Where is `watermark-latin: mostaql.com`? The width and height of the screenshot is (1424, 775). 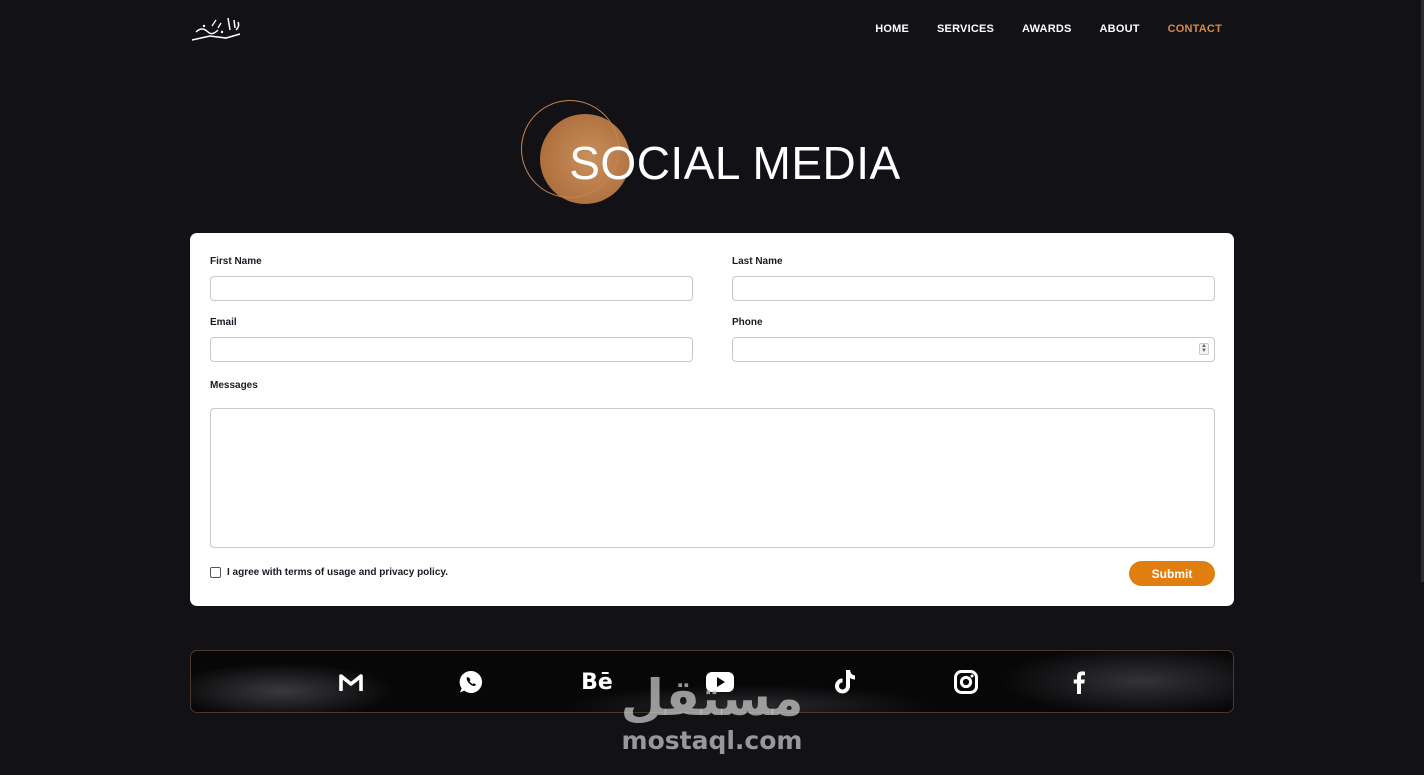
watermark-latin: mostaql.com is located at coordinates (712, 740).